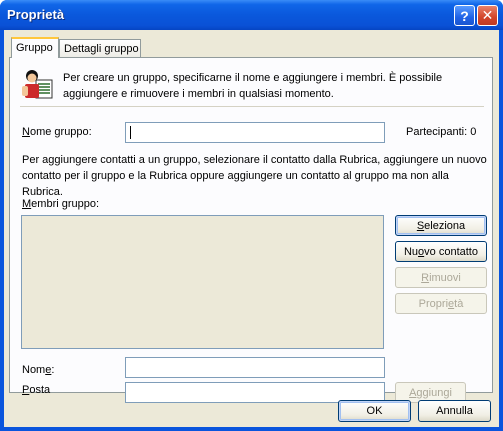 The height and width of the screenshot is (431, 503). I want to click on members-label: Membri gruppo:, so click(61, 204).